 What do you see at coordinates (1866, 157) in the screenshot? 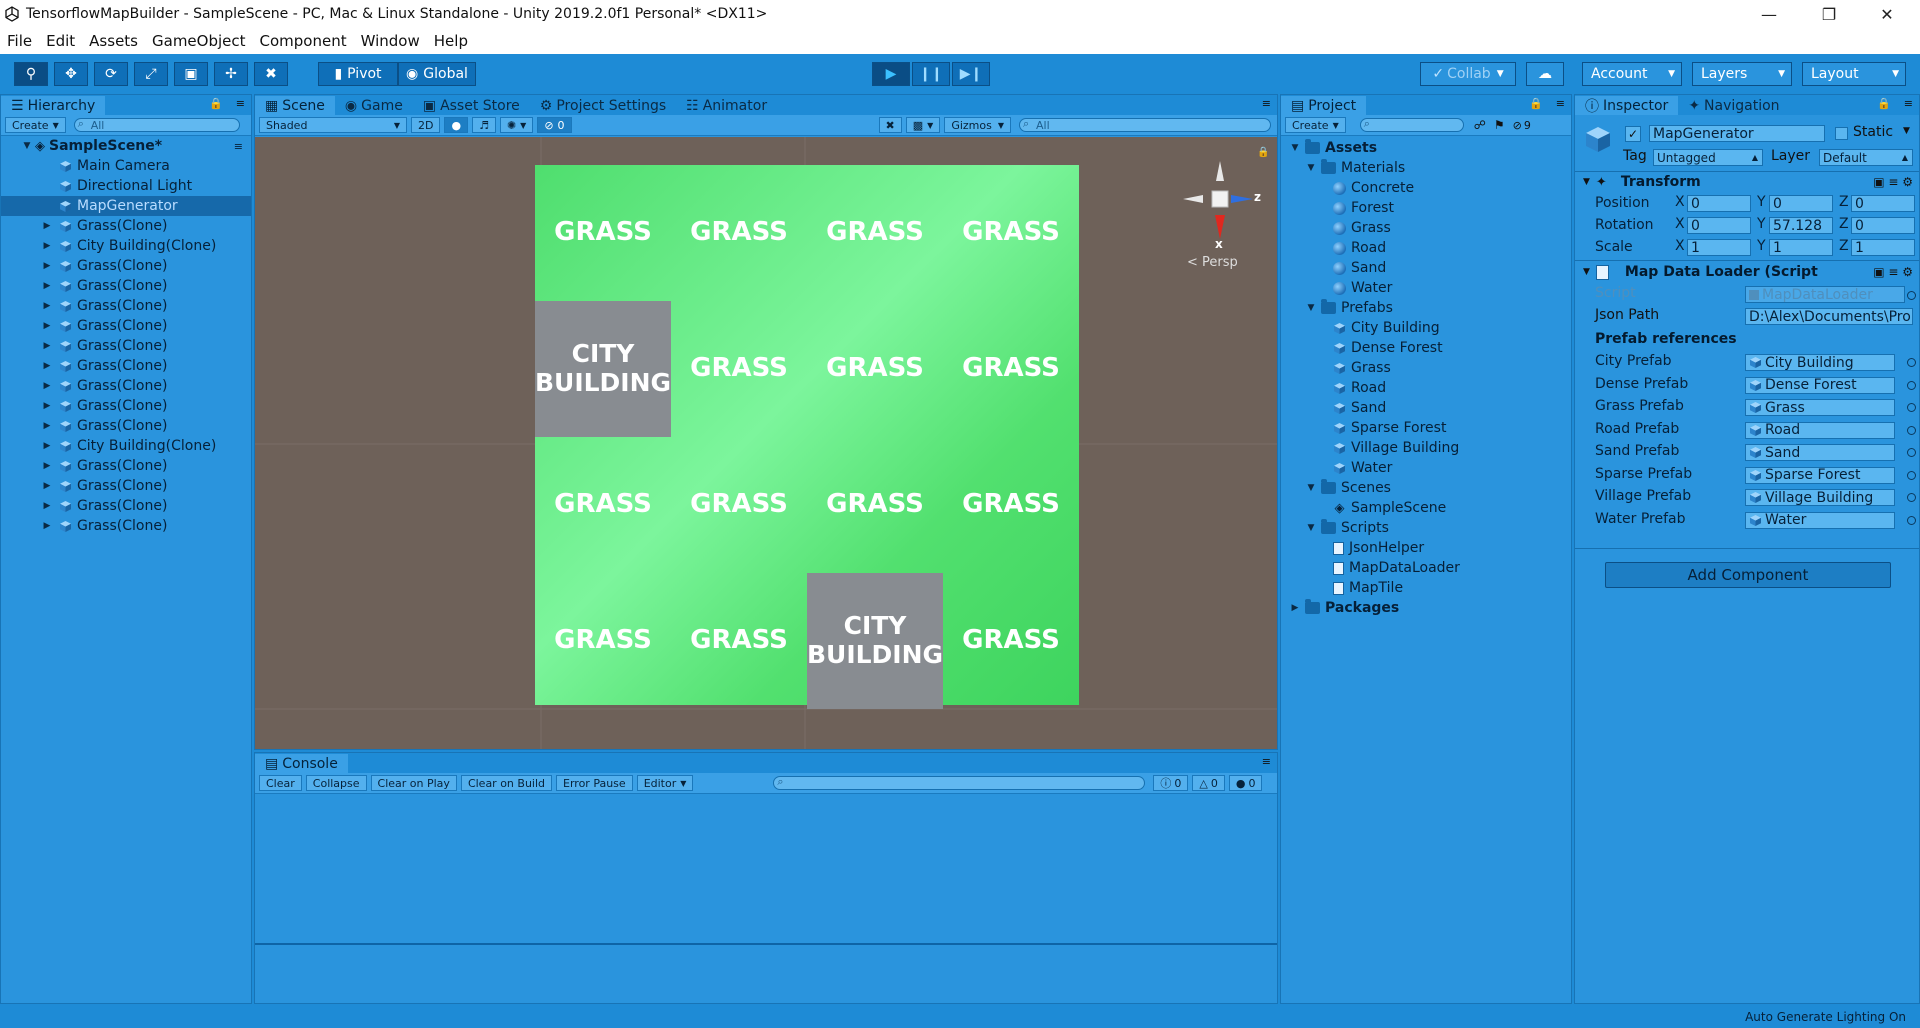
I see `layer-dropdown: Default ▲` at bounding box center [1866, 157].